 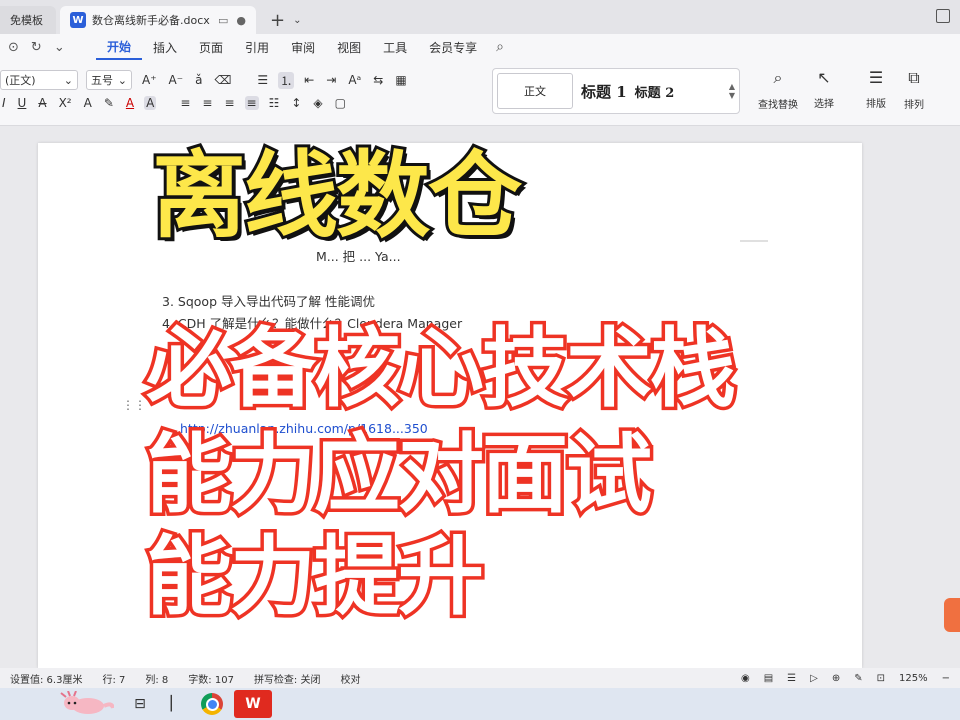 What do you see at coordinates (309, 80) in the screenshot?
I see `outdent-icon: ⇤` at bounding box center [309, 80].